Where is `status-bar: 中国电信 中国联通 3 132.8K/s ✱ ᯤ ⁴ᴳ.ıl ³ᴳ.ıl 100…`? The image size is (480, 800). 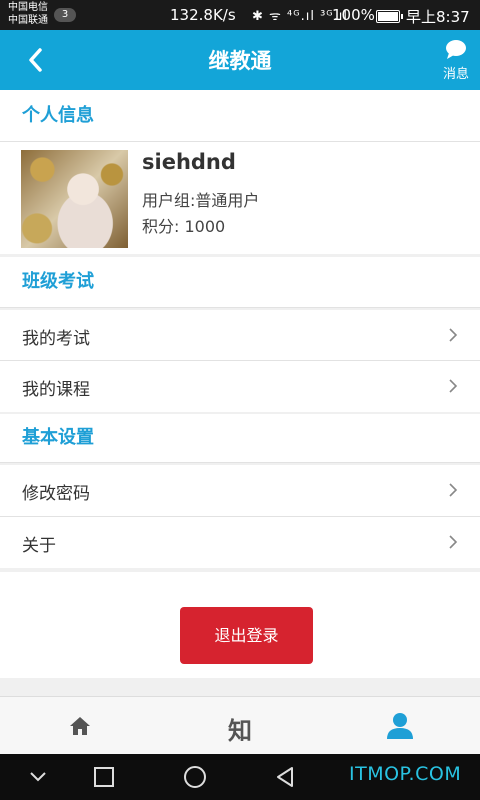
status-bar: 中国电信 中国联通 3 132.8K/s ✱ ᯤ ⁴ᴳ.ıl ³ᴳ.ıl 100… is located at coordinates (240, 15).